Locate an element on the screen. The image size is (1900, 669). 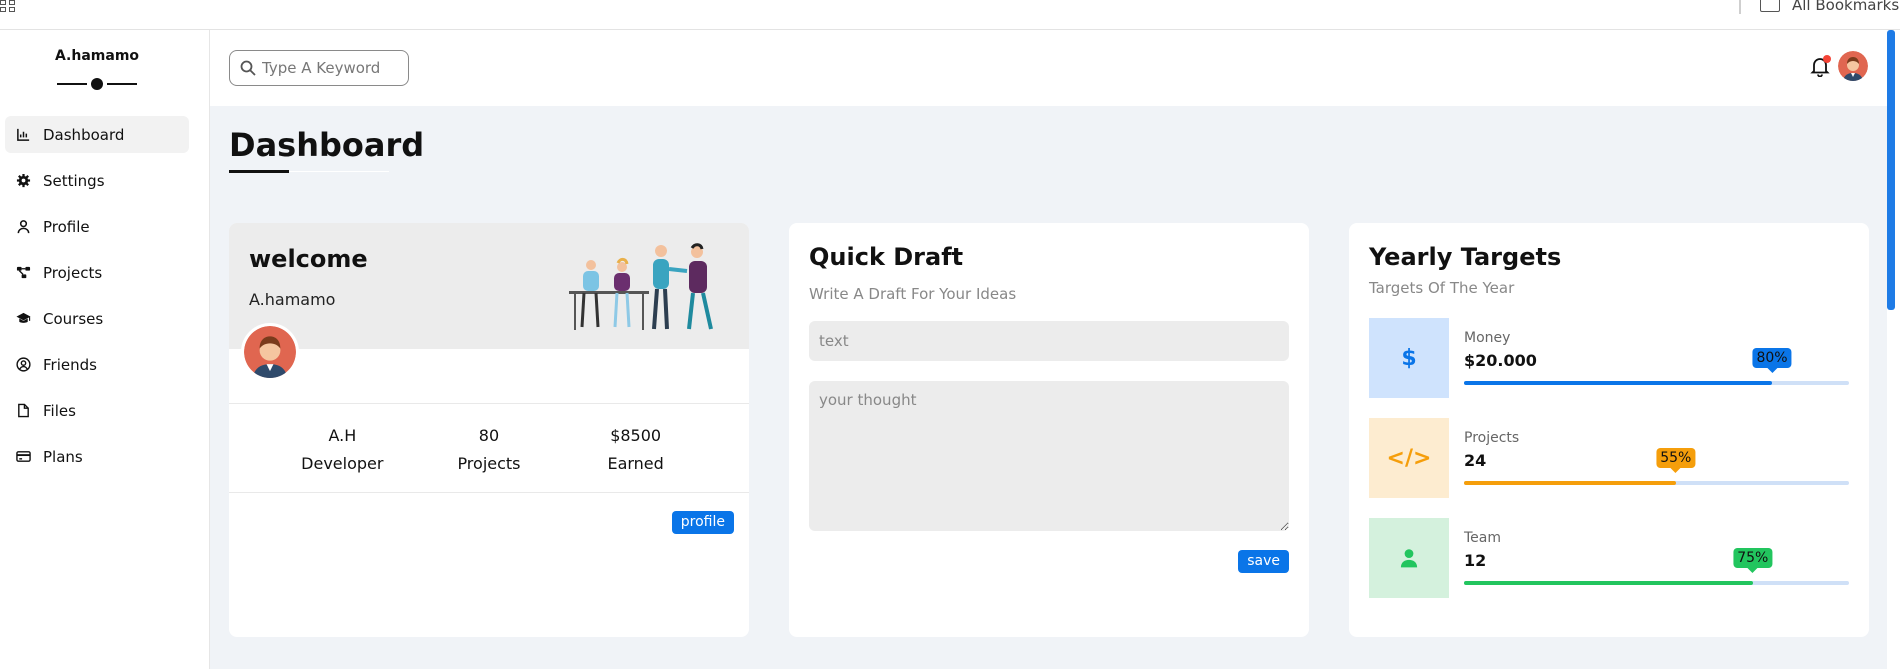
page-title: Dashboard is located at coordinates (327, 145).